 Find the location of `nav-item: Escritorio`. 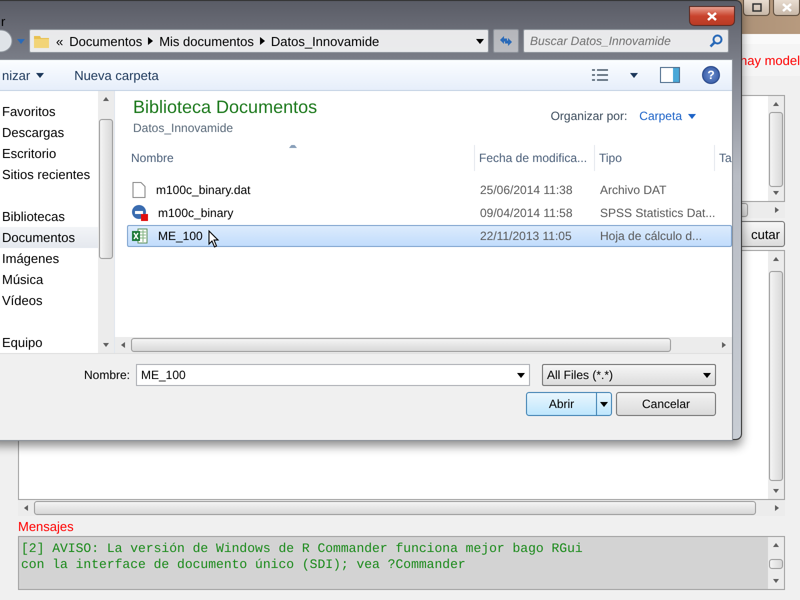

nav-item: Escritorio is located at coordinates (49, 153).